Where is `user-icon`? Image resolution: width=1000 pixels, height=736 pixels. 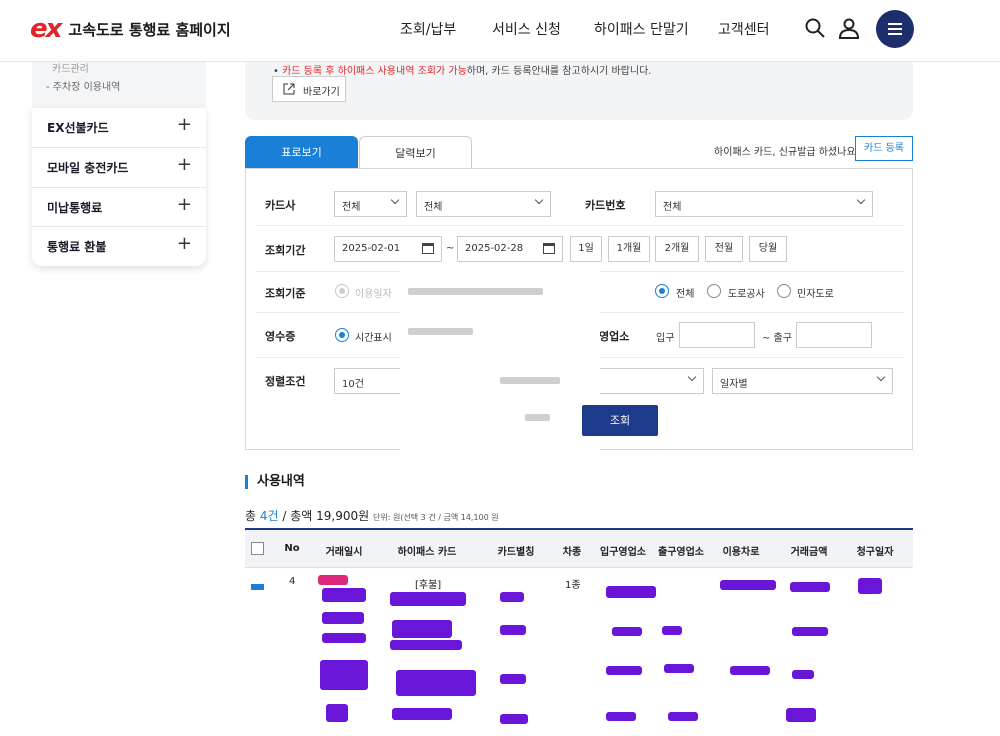
user-icon is located at coordinates (849, 28).